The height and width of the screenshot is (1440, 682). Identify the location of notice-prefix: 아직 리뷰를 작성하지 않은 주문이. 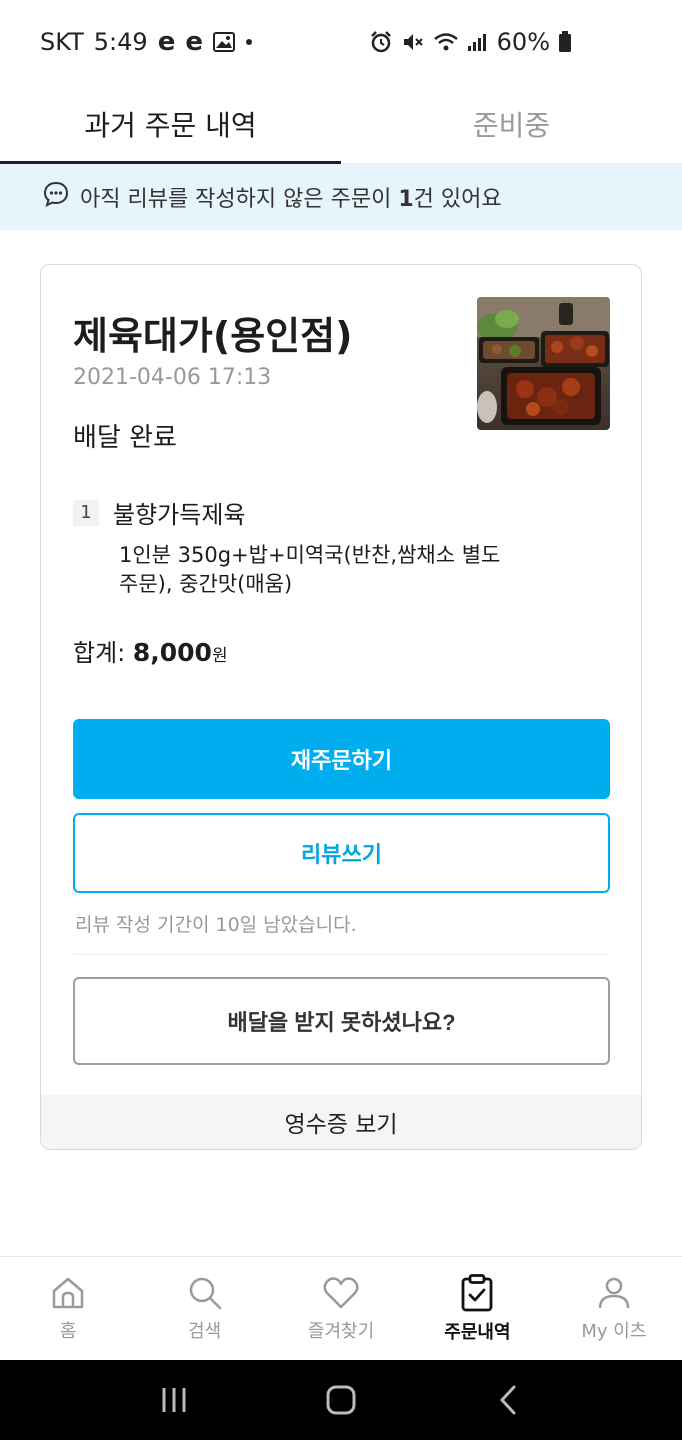
(239, 199).